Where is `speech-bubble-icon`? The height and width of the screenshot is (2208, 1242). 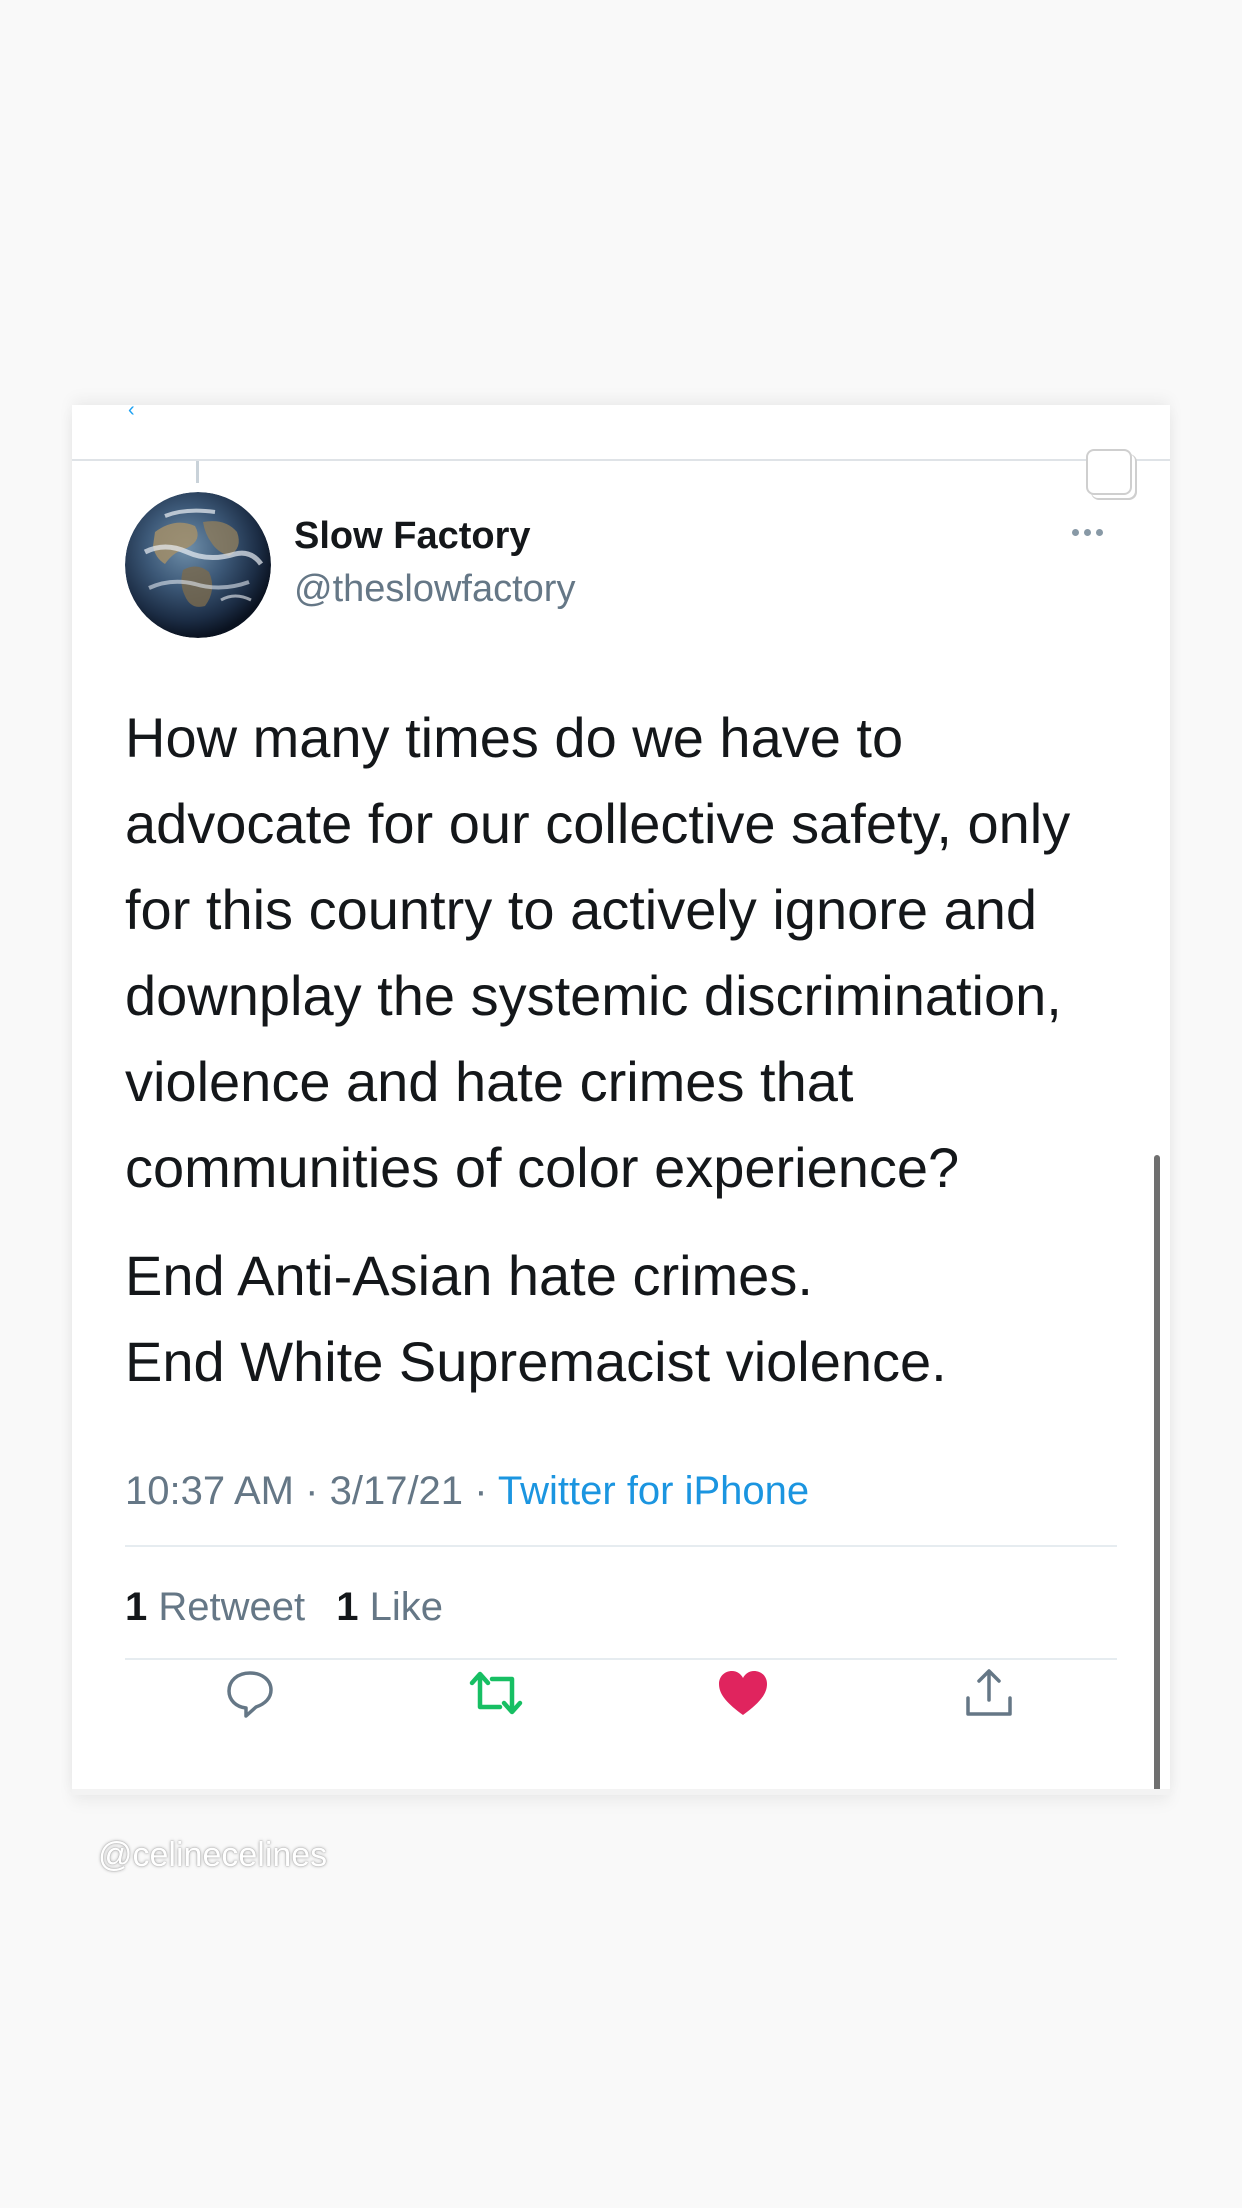 speech-bubble-icon is located at coordinates (250, 1694).